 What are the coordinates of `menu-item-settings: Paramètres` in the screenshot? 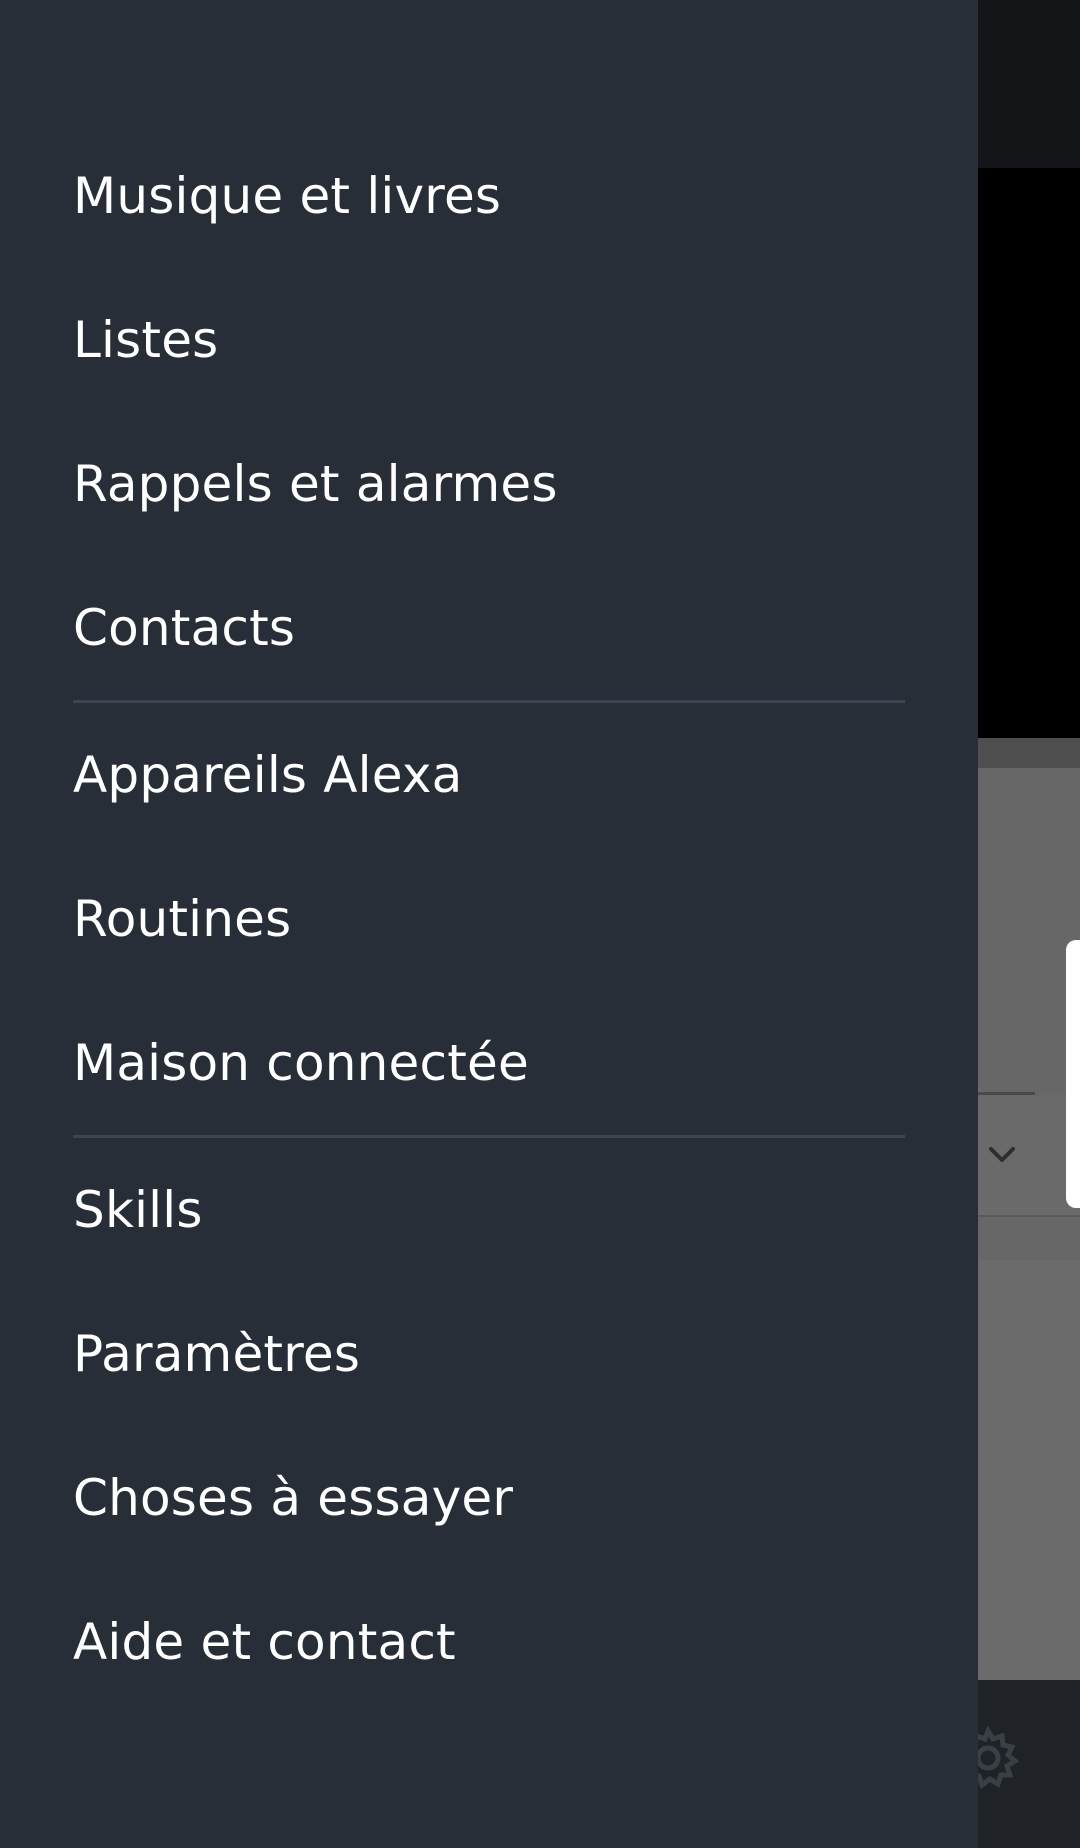 It's located at (489, 1354).